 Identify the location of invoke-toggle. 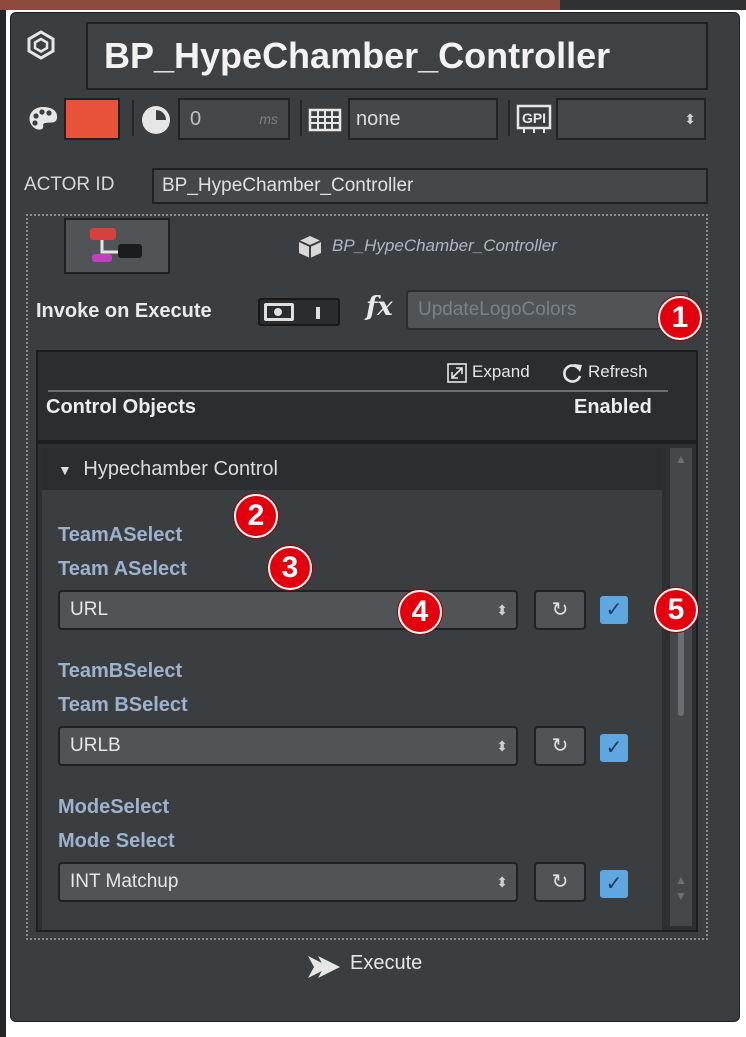
(299, 312).